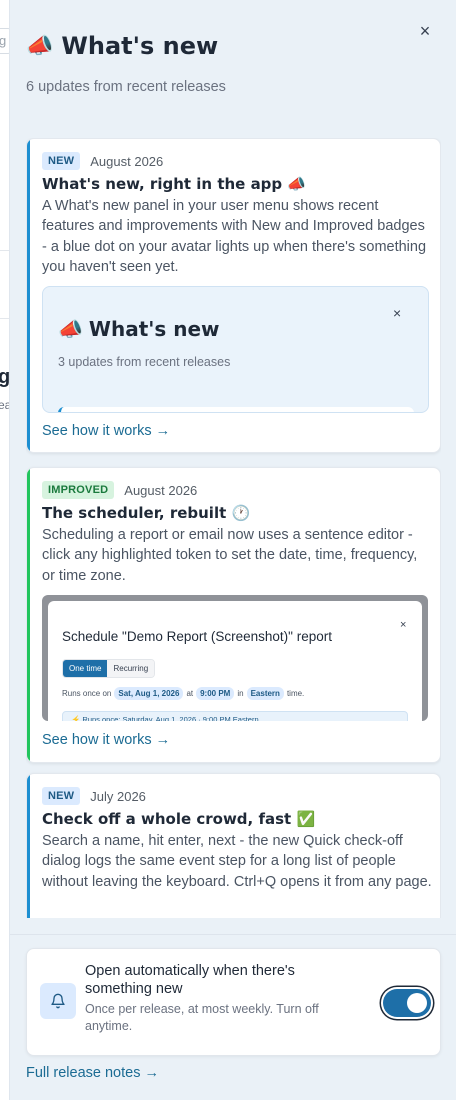  What do you see at coordinates (109, 668) in the screenshot?
I see `preview-segmented-control: One time Recurring` at bounding box center [109, 668].